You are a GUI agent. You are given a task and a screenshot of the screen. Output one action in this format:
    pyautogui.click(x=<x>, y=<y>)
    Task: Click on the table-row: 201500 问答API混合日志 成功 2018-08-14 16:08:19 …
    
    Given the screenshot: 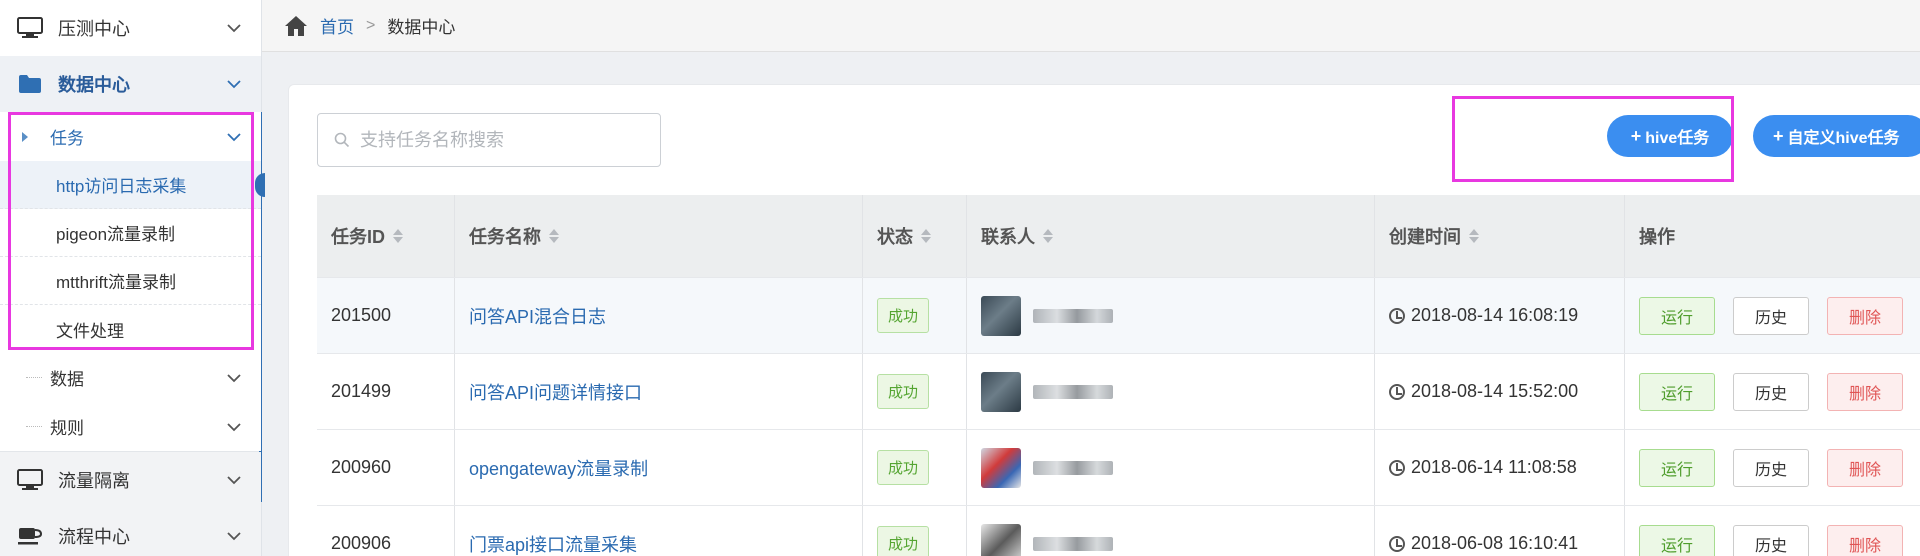 What is the action you would take?
    pyautogui.click(x=1118, y=315)
    